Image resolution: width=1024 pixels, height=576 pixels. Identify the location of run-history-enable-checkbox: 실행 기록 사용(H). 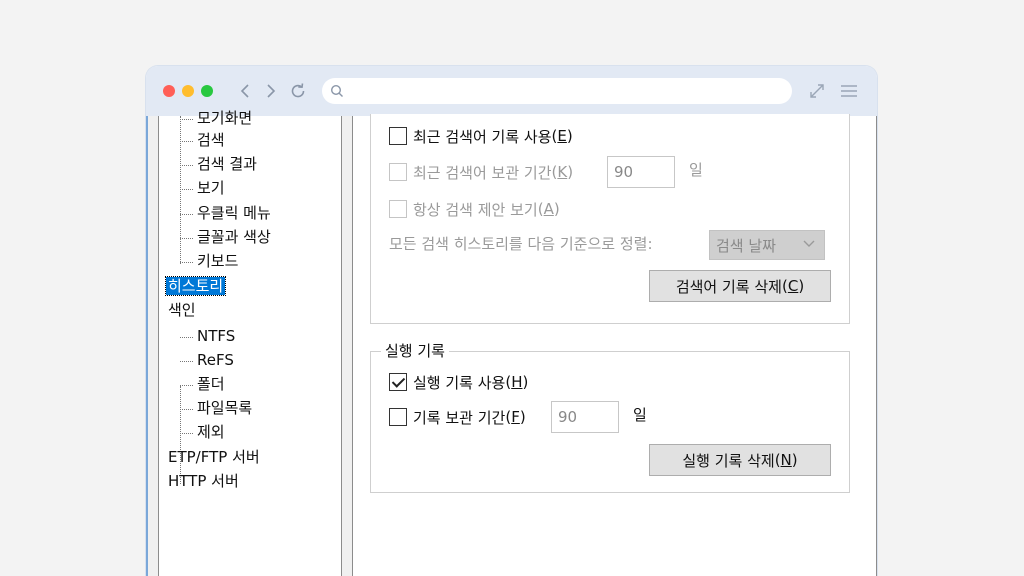
(458, 382).